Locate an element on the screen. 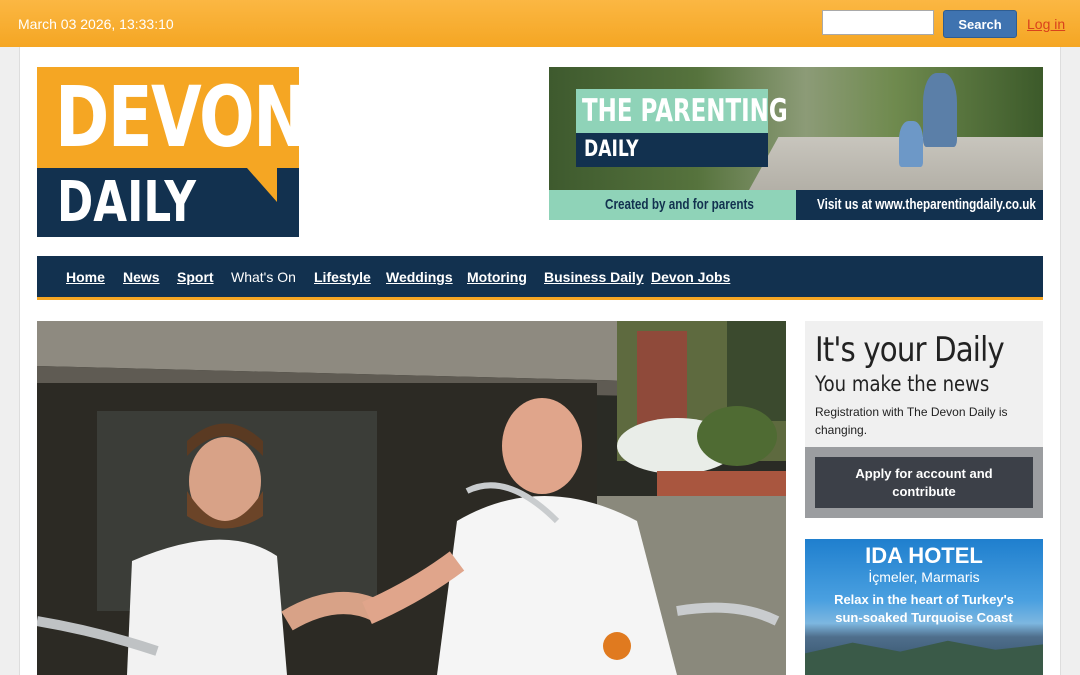 The image size is (1080, 675). hotel-ad-location: İçmeler, Marmaris is located at coordinates (924, 577).